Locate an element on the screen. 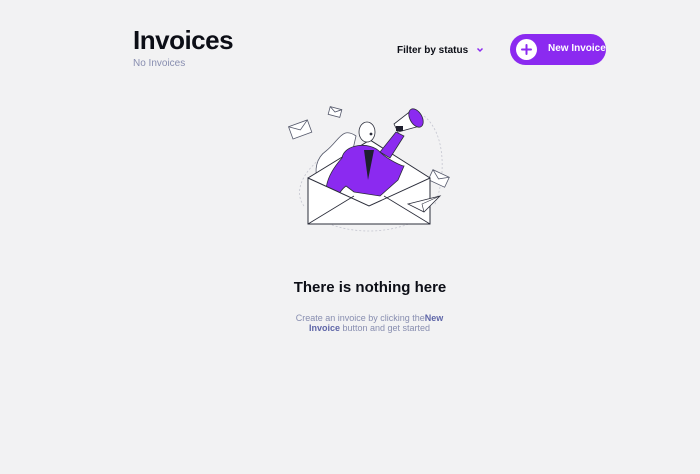 The image size is (700, 474). empty-state-illustration is located at coordinates (369, 169).